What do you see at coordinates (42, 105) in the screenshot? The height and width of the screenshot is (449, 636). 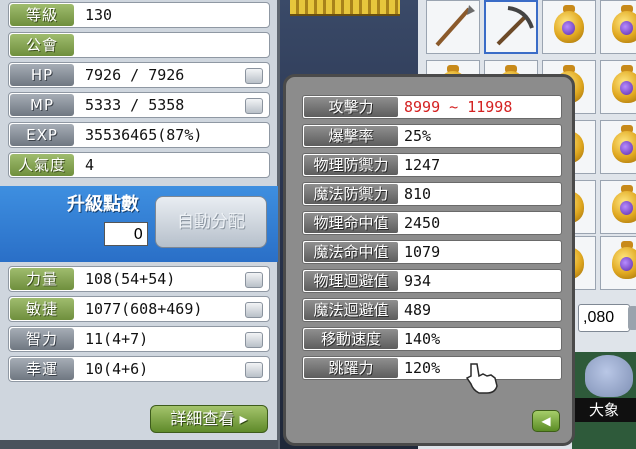 I see `stat-label-mp: MP` at bounding box center [42, 105].